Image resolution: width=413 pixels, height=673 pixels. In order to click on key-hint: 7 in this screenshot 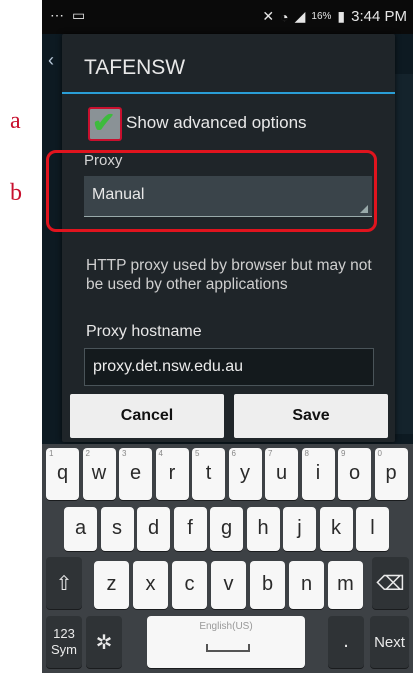, I will do `click(270, 453)`.